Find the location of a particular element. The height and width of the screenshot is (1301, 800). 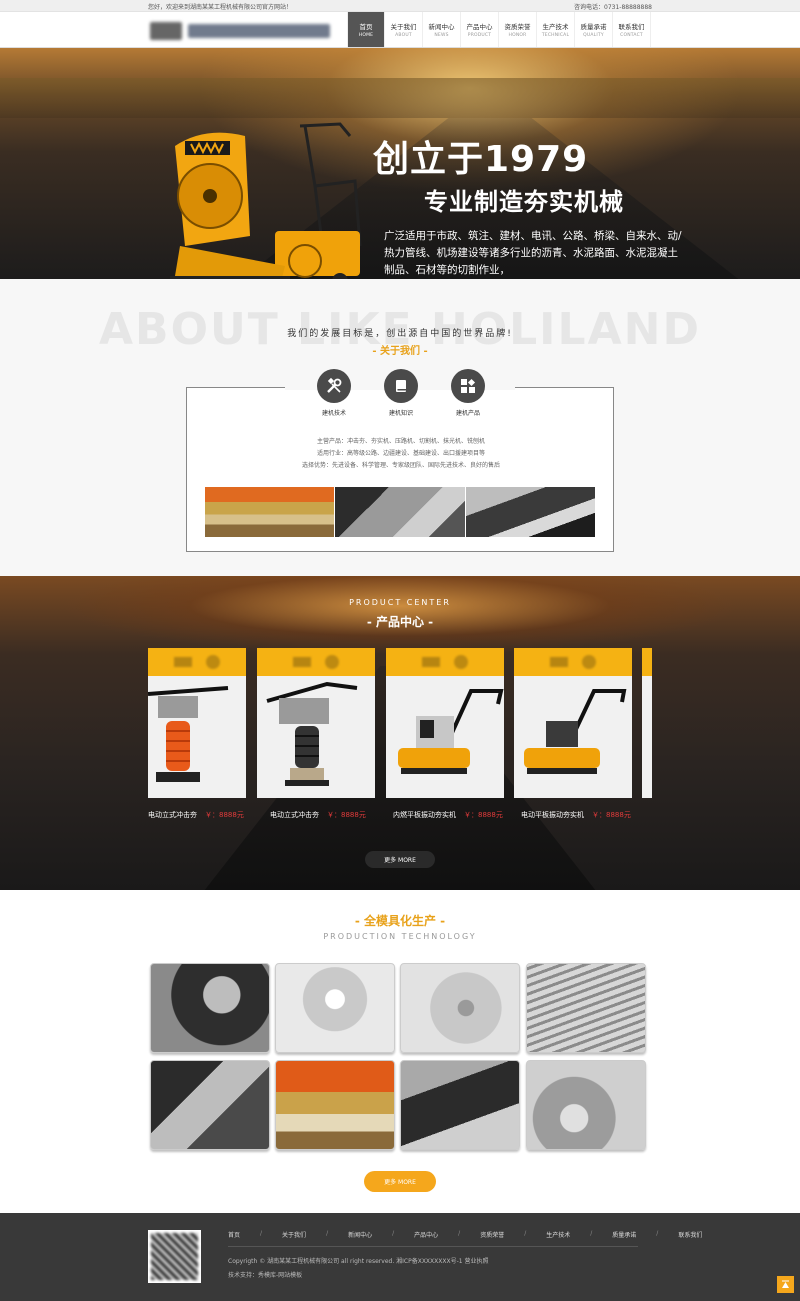

about-line: 选择优势：先进设备、科学管理、专家级团队、国际先进技术、良好的售后 is located at coordinates (400, 465).